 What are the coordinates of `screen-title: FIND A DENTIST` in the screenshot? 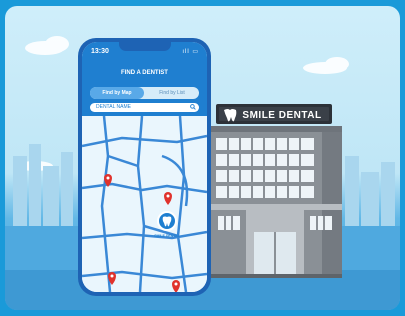 It's located at (144, 73).